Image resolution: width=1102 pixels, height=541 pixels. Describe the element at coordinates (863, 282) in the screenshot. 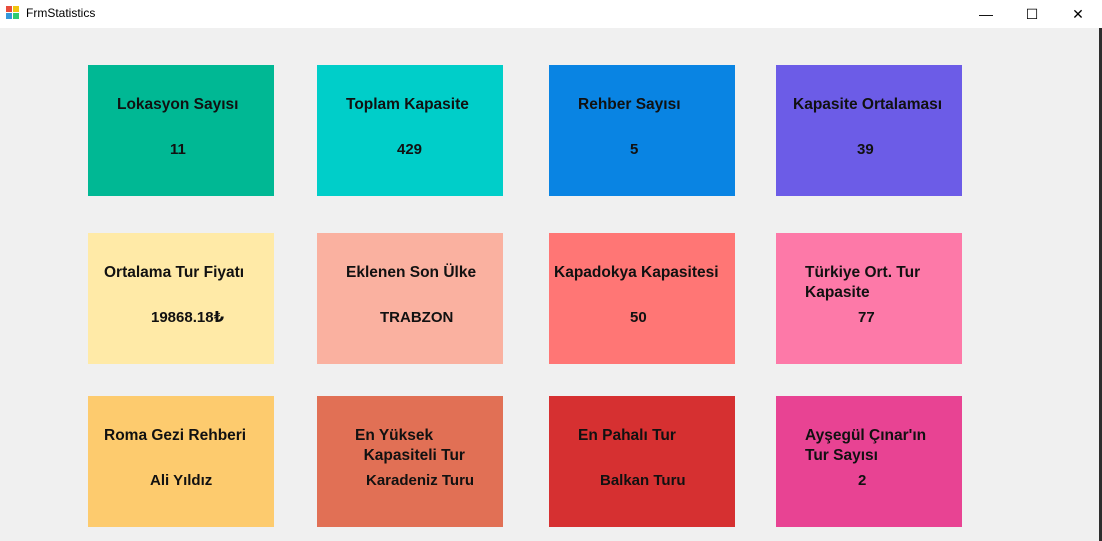

I see `card-label: Türkiye Ort. Tur Kapasite` at that location.